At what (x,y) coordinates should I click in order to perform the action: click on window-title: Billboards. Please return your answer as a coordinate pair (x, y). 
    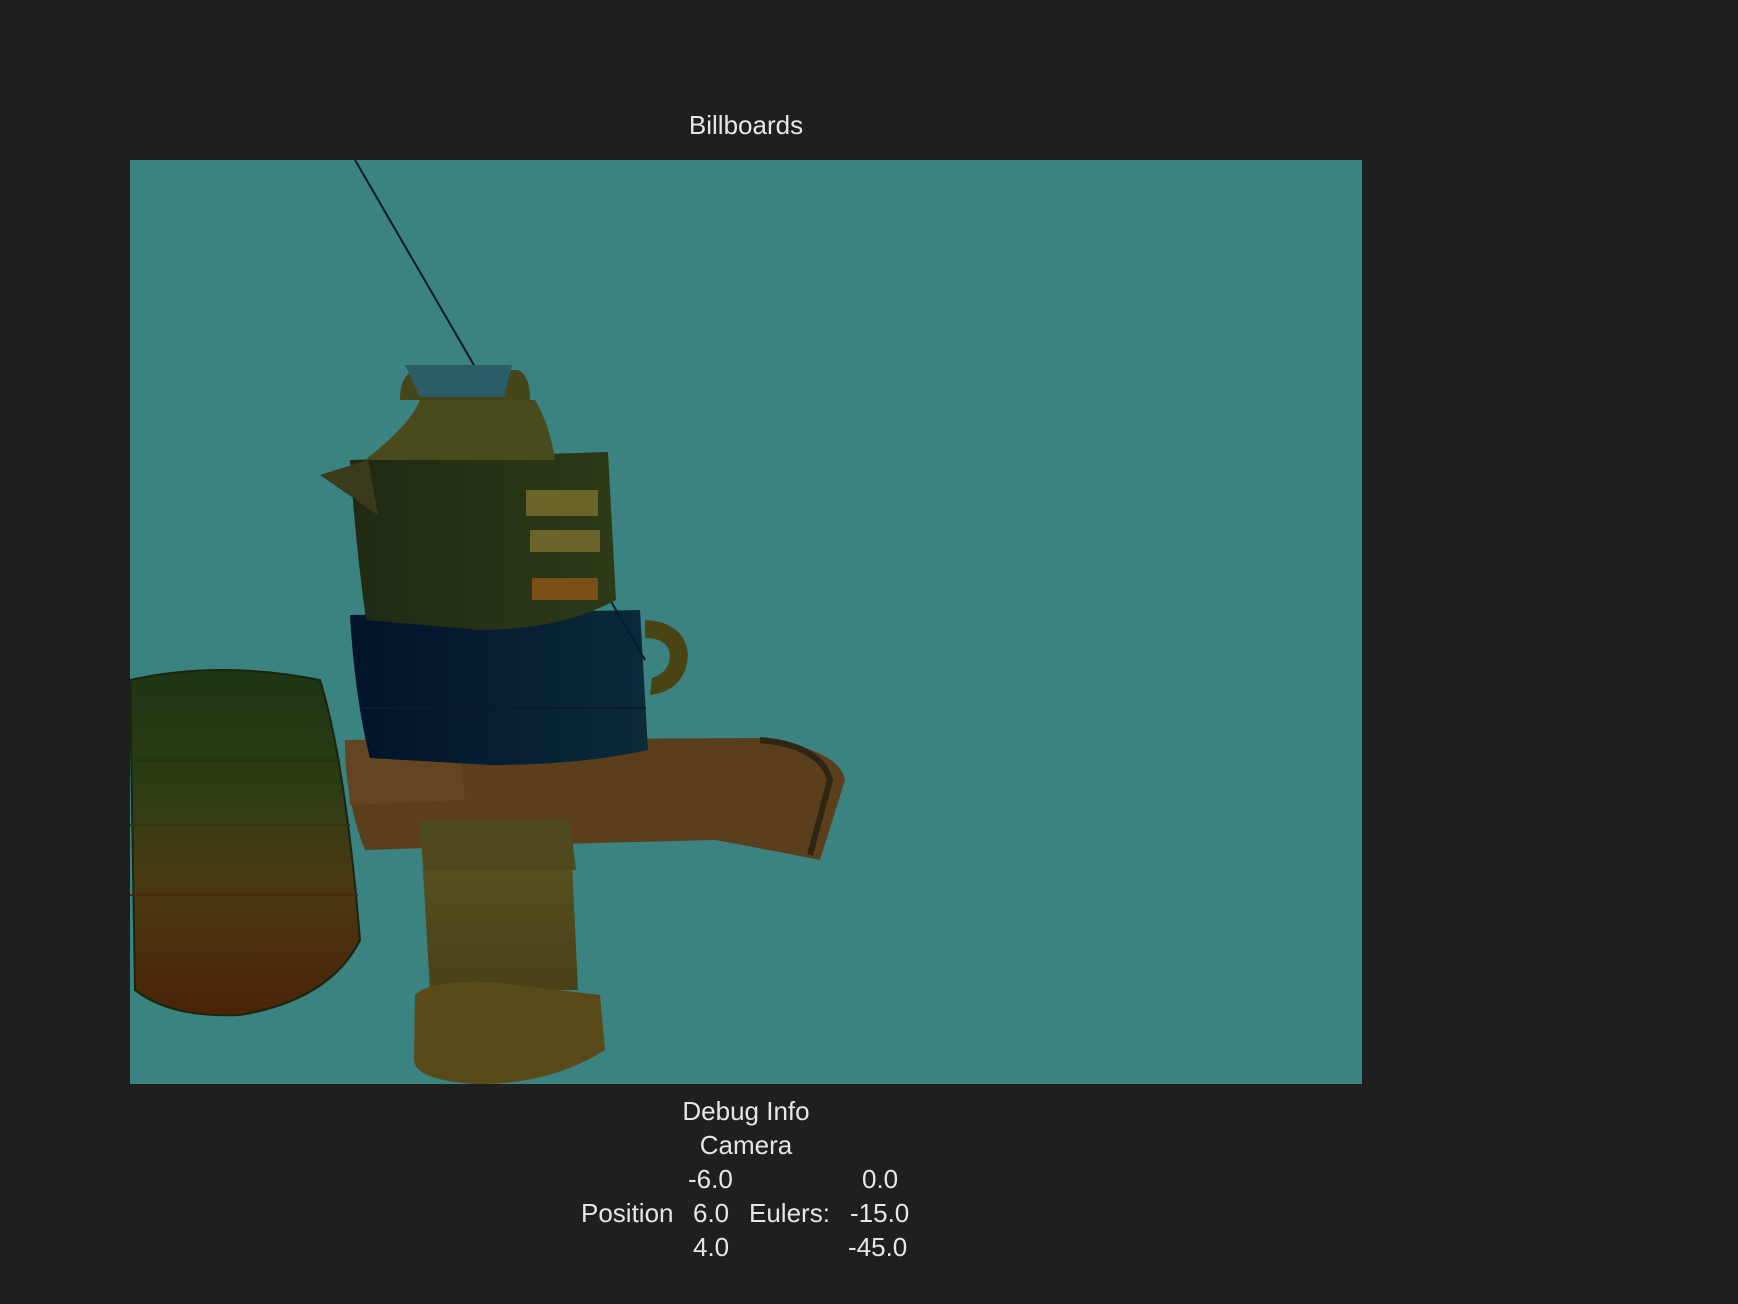
    Looking at the image, I should click on (746, 125).